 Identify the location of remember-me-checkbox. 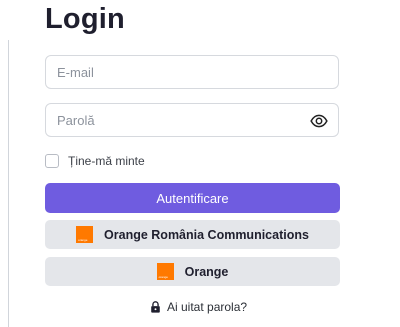
(52, 161).